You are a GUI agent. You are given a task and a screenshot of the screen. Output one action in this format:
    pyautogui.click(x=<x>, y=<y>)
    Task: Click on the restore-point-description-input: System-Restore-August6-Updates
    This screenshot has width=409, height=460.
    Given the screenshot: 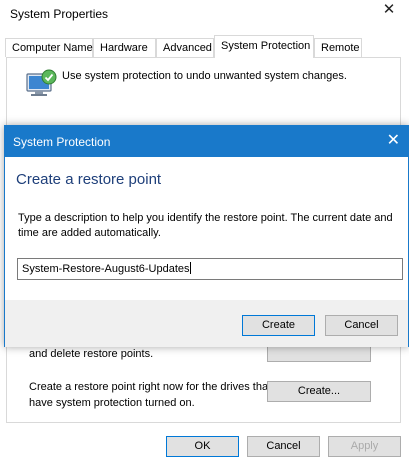 What is the action you would take?
    pyautogui.click(x=210, y=269)
    